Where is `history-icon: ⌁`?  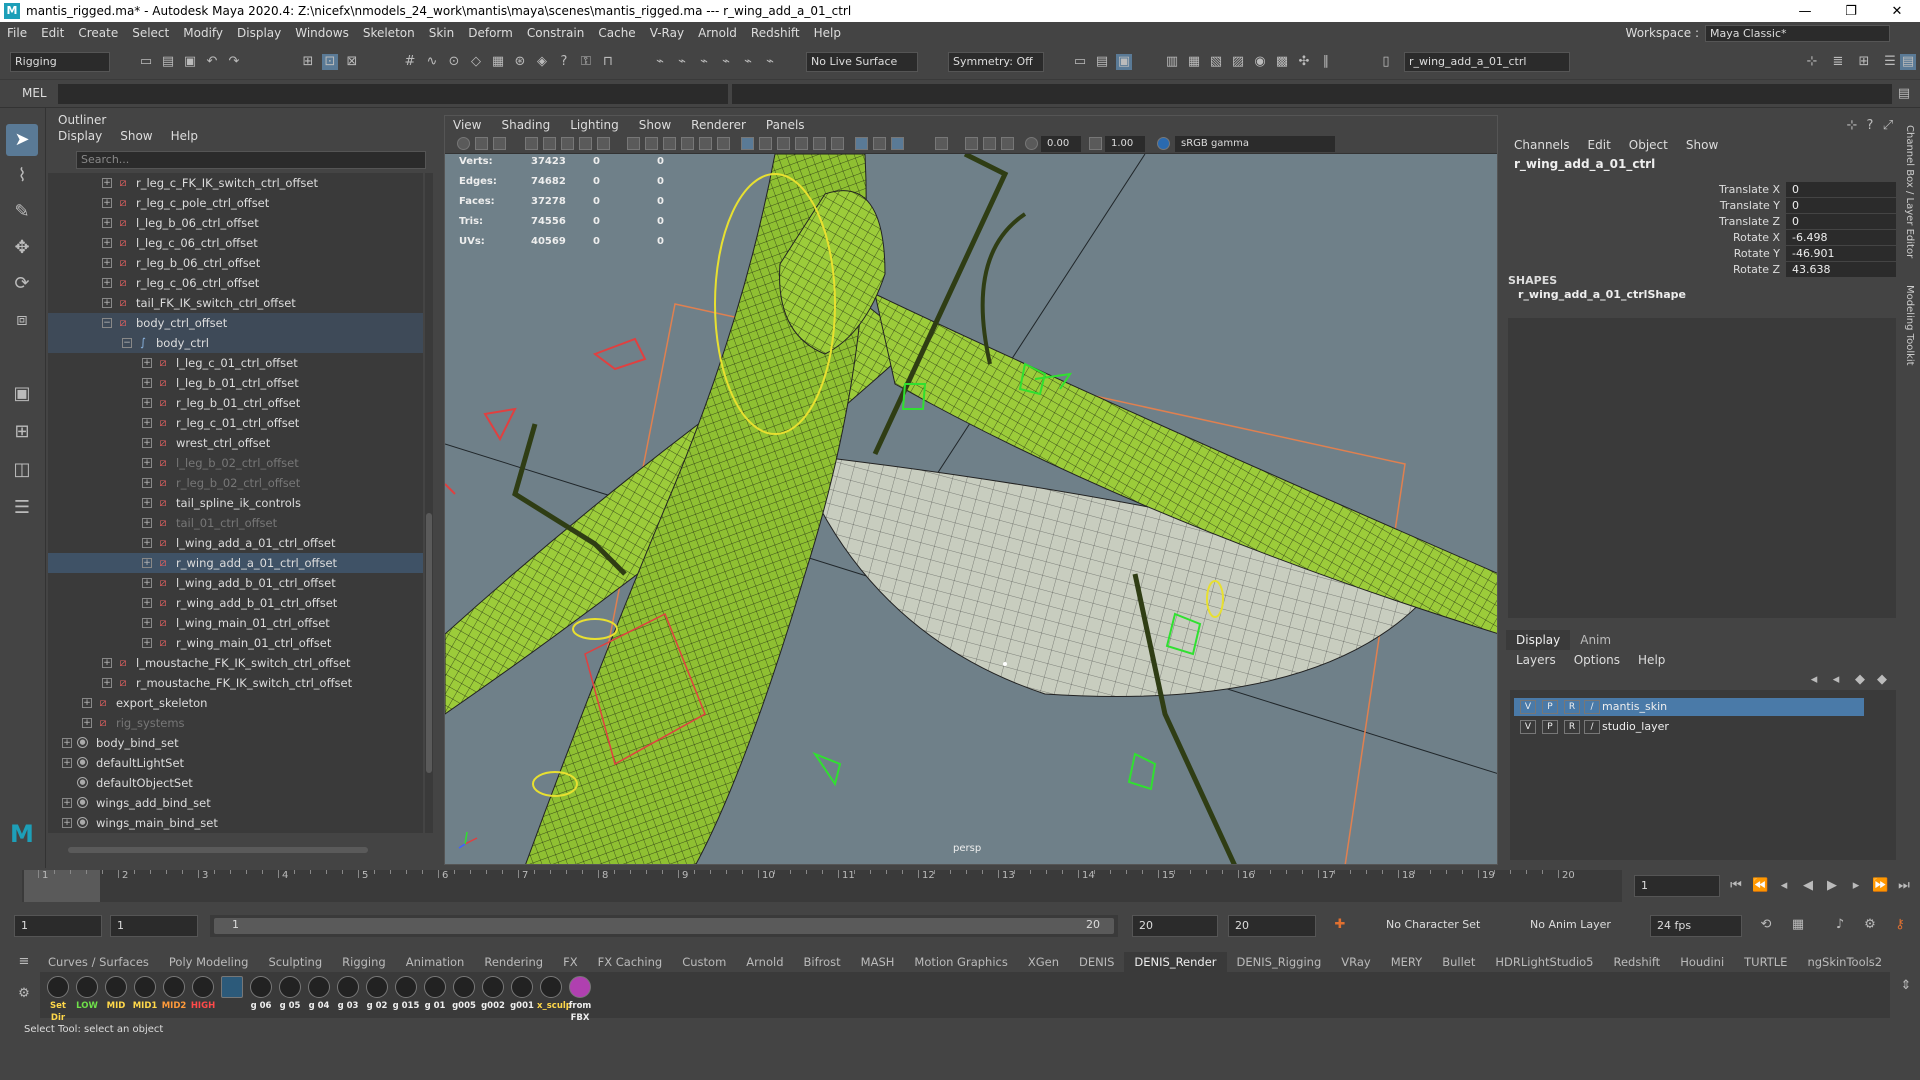 history-icon: ⌁ is located at coordinates (660, 62).